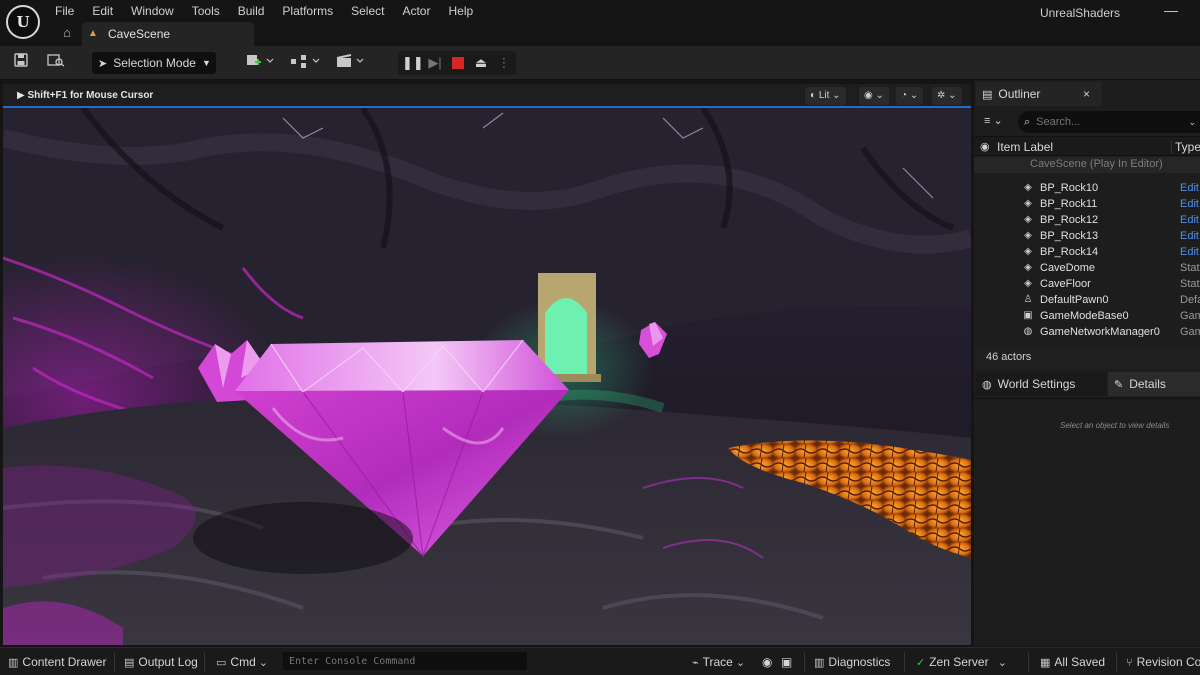 Image resolution: width=1200 pixels, height=675 pixels. Describe the element at coordinates (1079, 13) in the screenshot. I see `project-name: UnrealShaders` at that location.